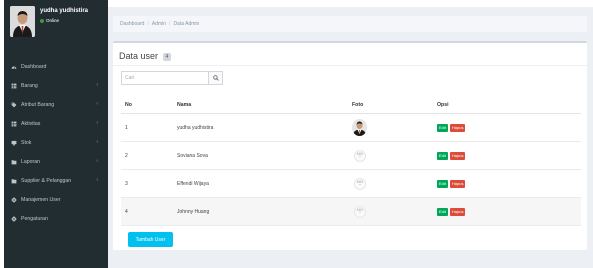  What do you see at coordinates (193, 183) in the screenshot?
I see `row-nama: Effendi Wijaya` at bounding box center [193, 183].